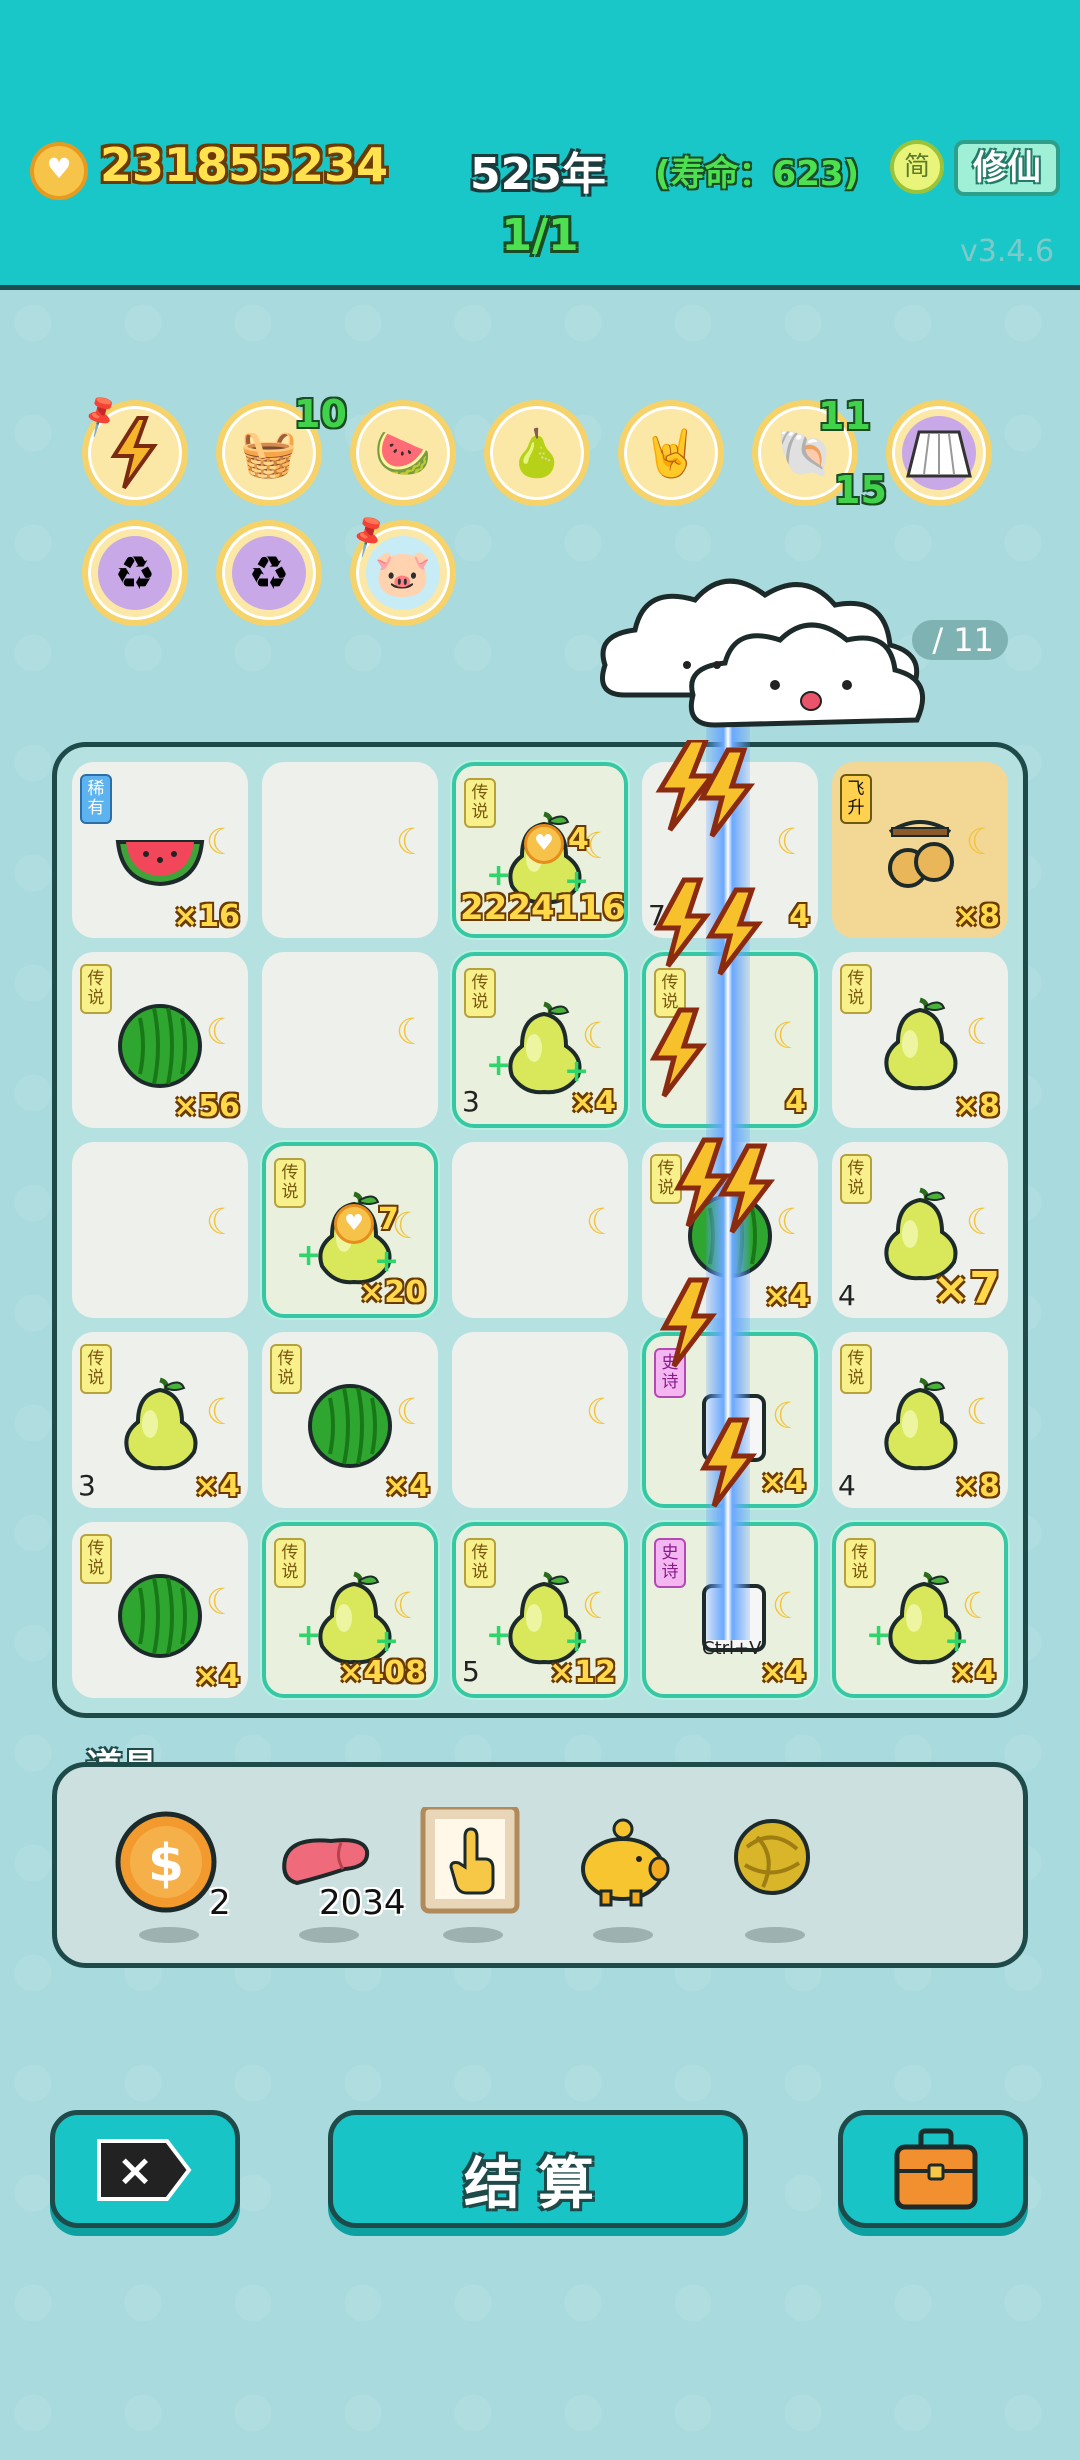 The width and height of the screenshot is (1080, 2460). What do you see at coordinates (338, 1875) in the screenshot?
I see `prop-liver: 2034` at bounding box center [338, 1875].